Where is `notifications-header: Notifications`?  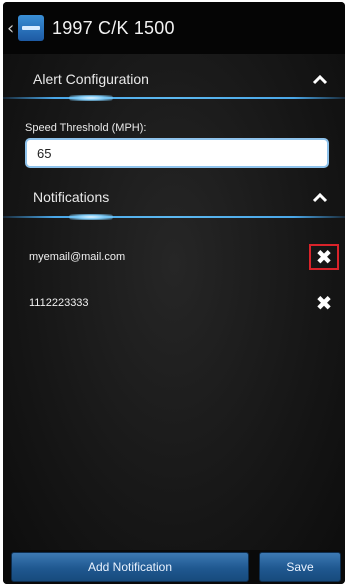 notifications-header: Notifications is located at coordinates (174, 197).